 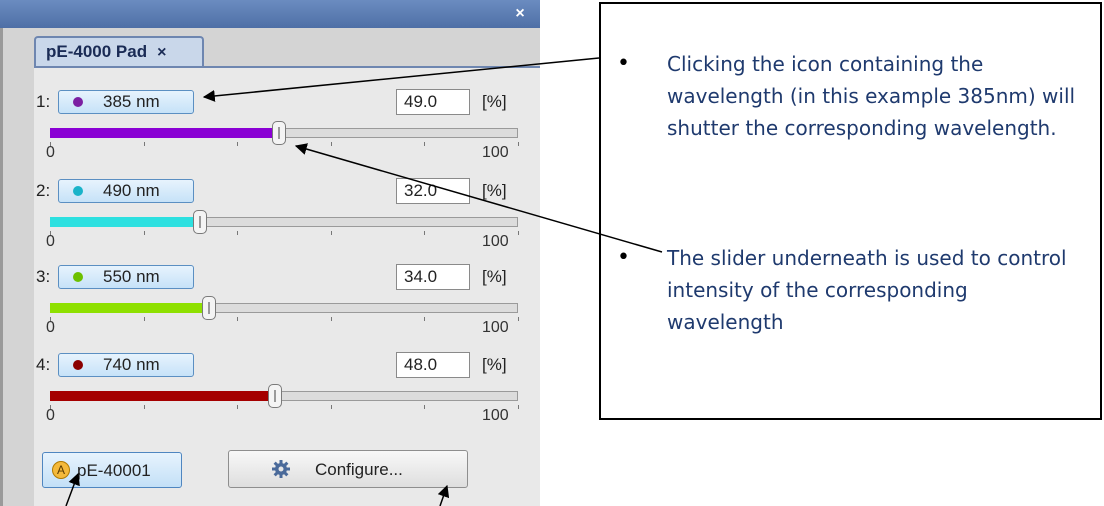 I want to click on arrow-to-device-button, so click(x=72, y=489).